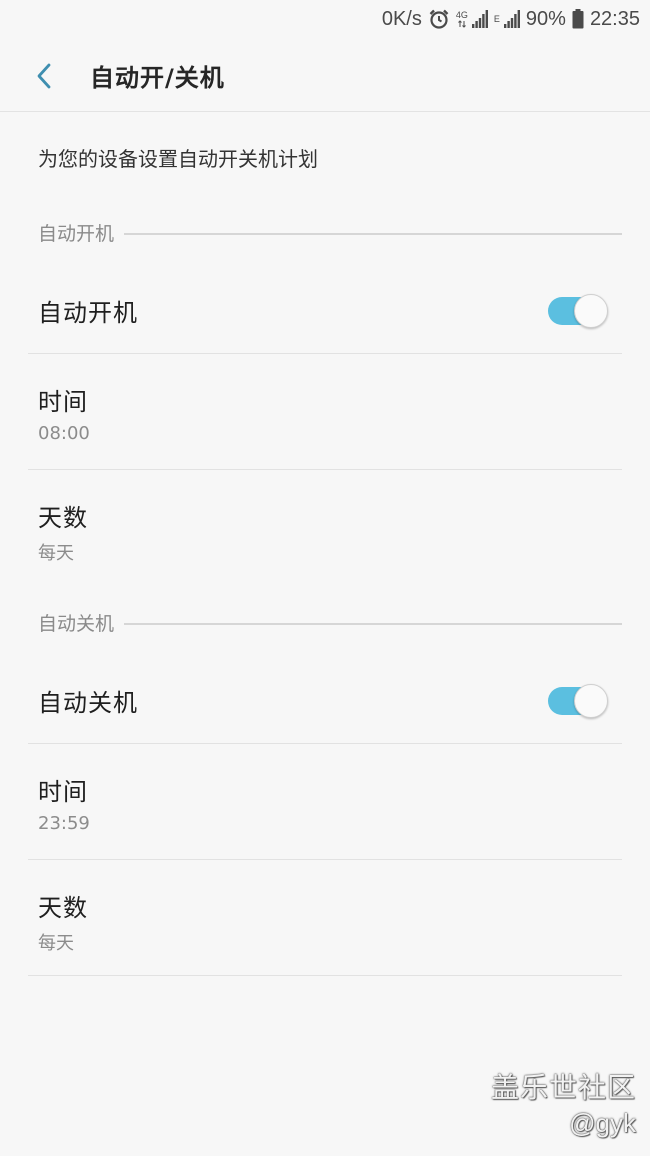 Image resolution: width=650 pixels, height=1156 pixels. I want to click on power-off-time-label: 时间, so click(63, 792).